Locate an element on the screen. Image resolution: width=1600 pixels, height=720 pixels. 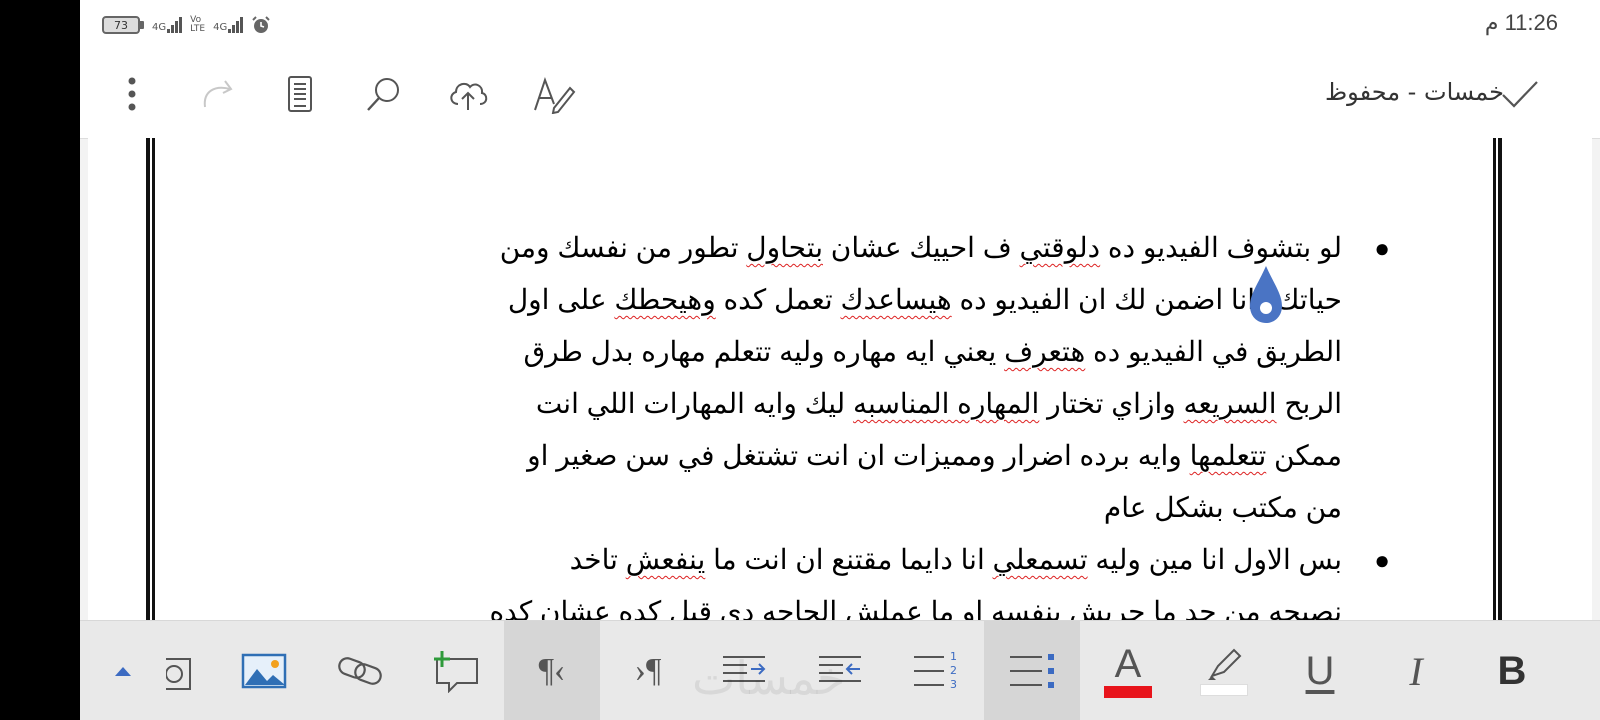
text-run: الربح is located at coordinates (1309, 403).